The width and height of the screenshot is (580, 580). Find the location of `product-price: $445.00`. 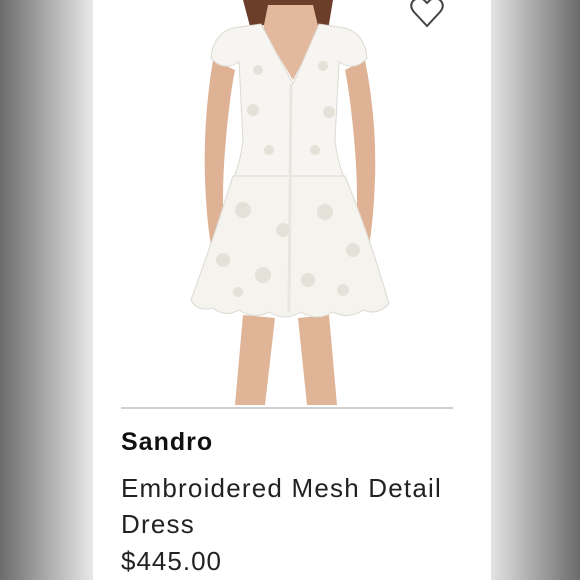

product-price: $445.00 is located at coordinates (171, 561).